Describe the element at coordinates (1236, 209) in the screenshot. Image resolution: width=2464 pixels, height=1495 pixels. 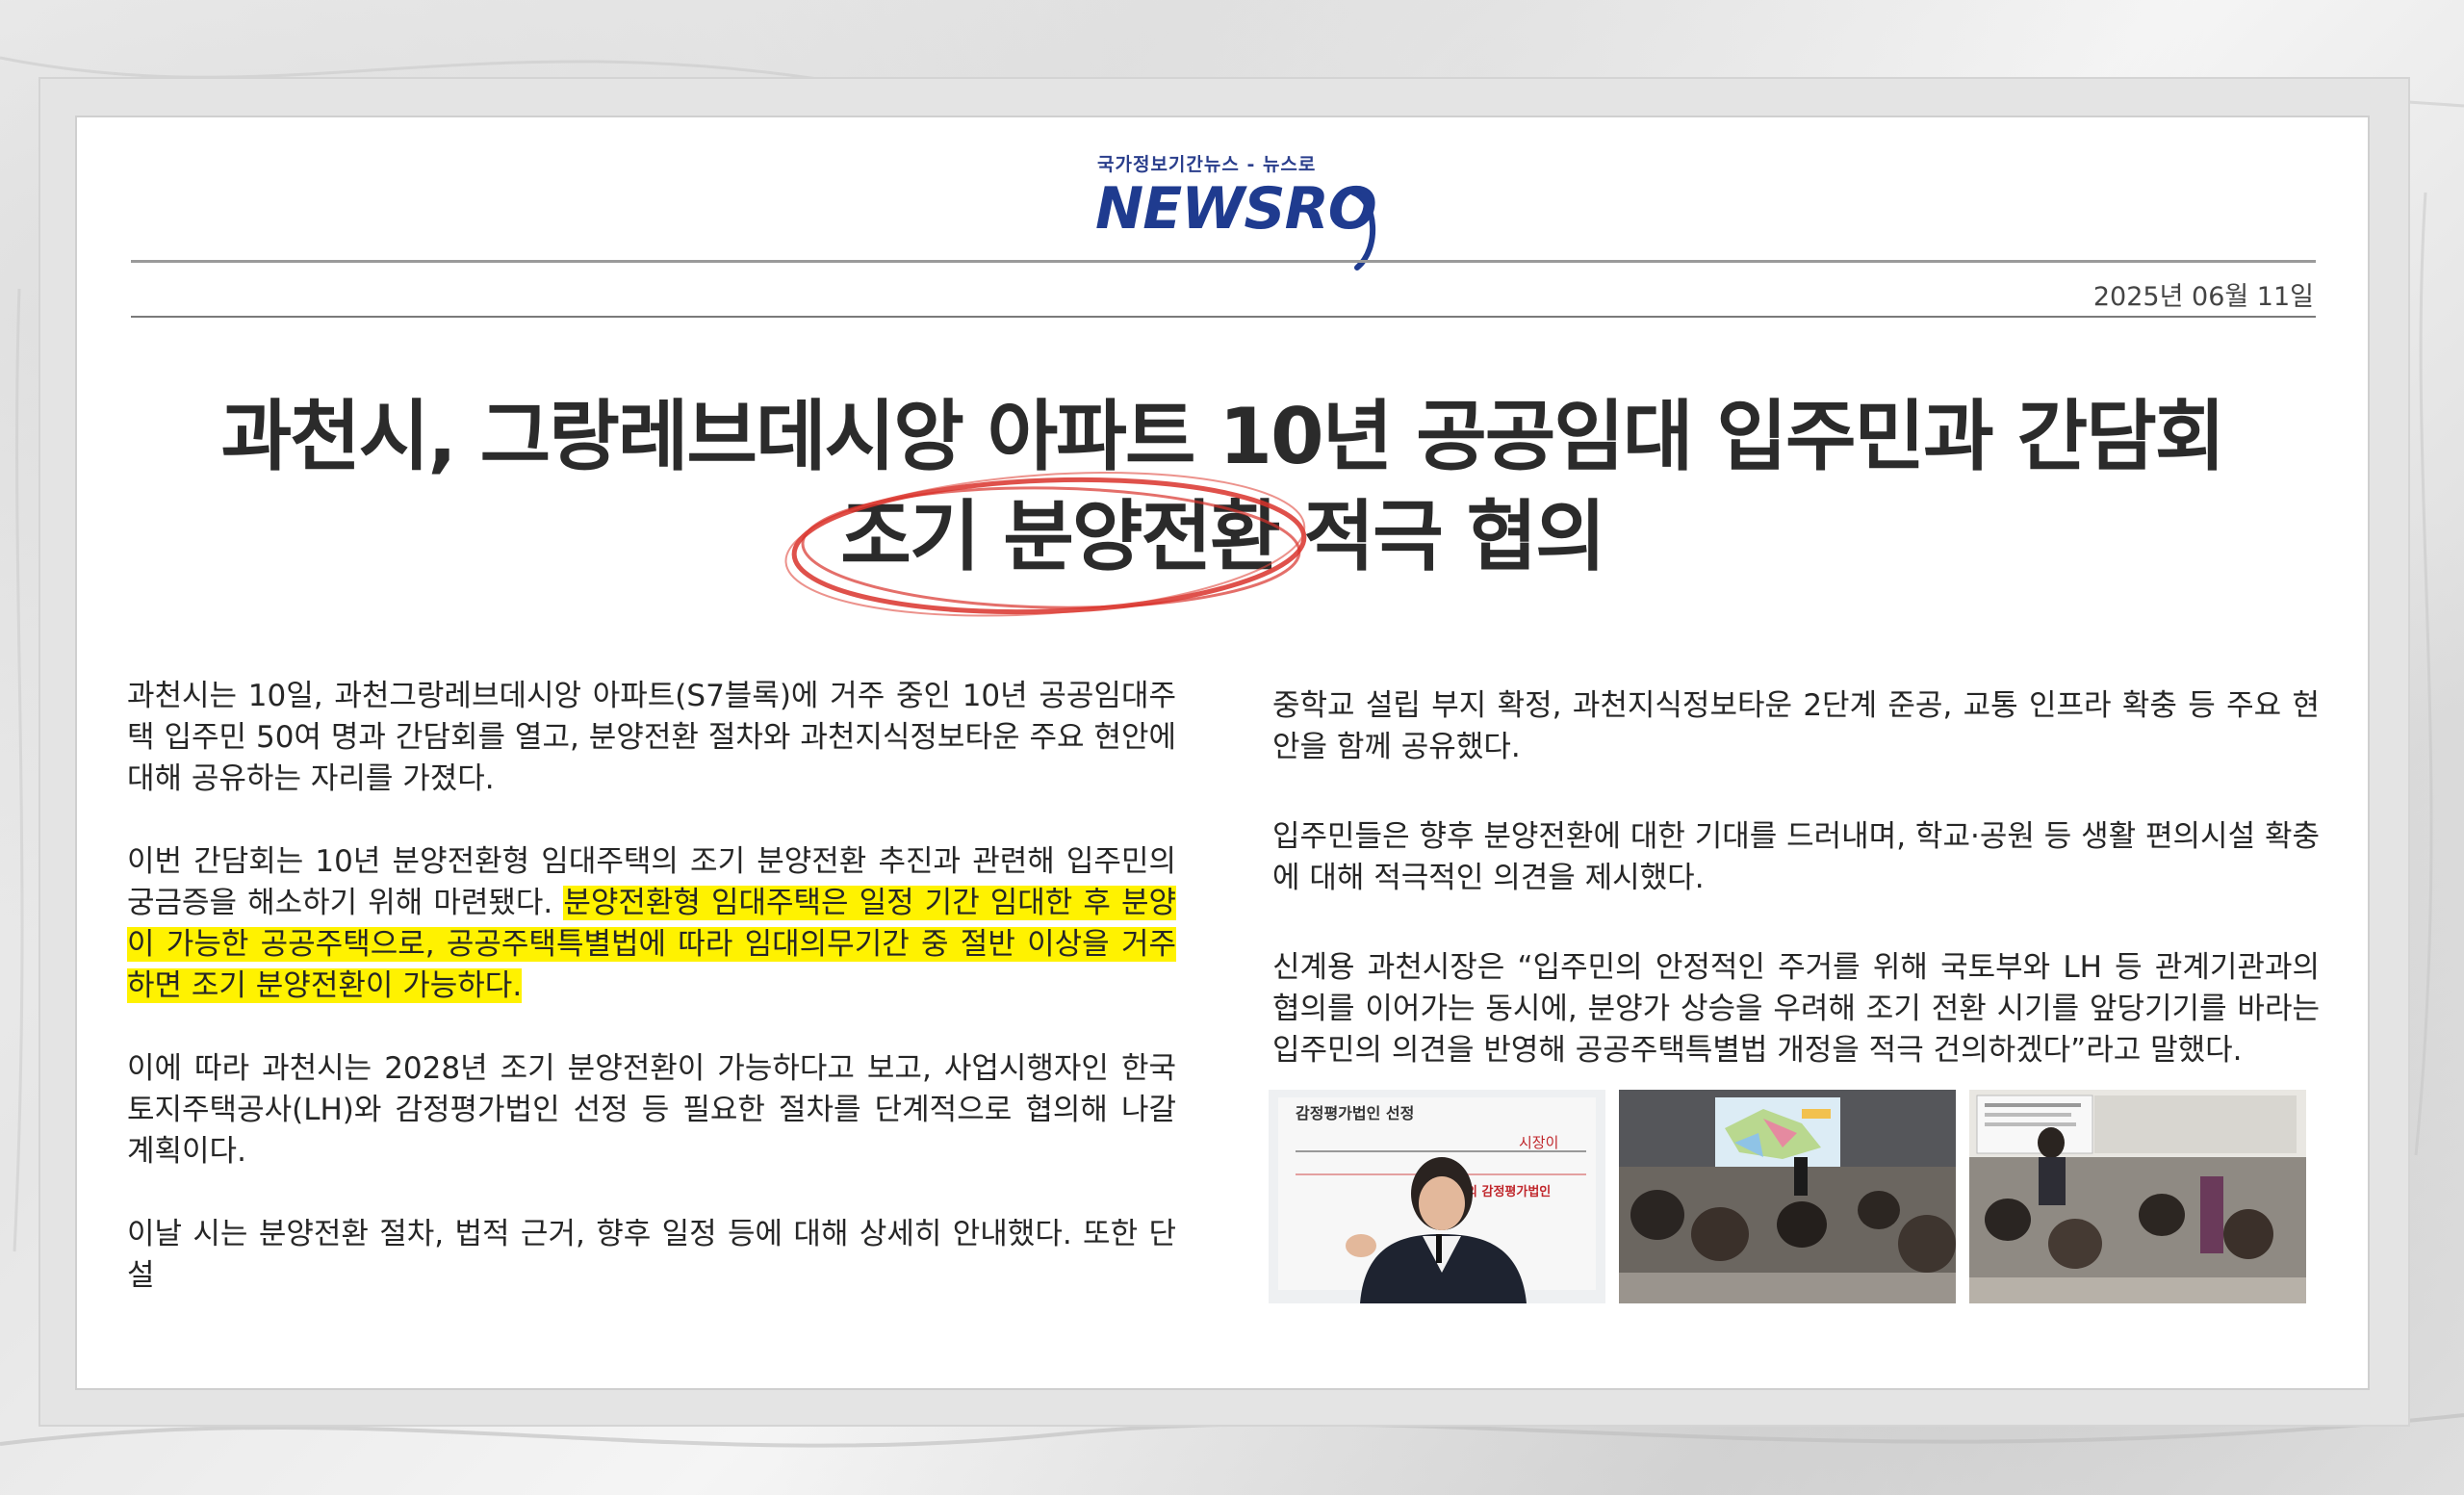
I see `newsro-logo: NEWSRO` at that location.